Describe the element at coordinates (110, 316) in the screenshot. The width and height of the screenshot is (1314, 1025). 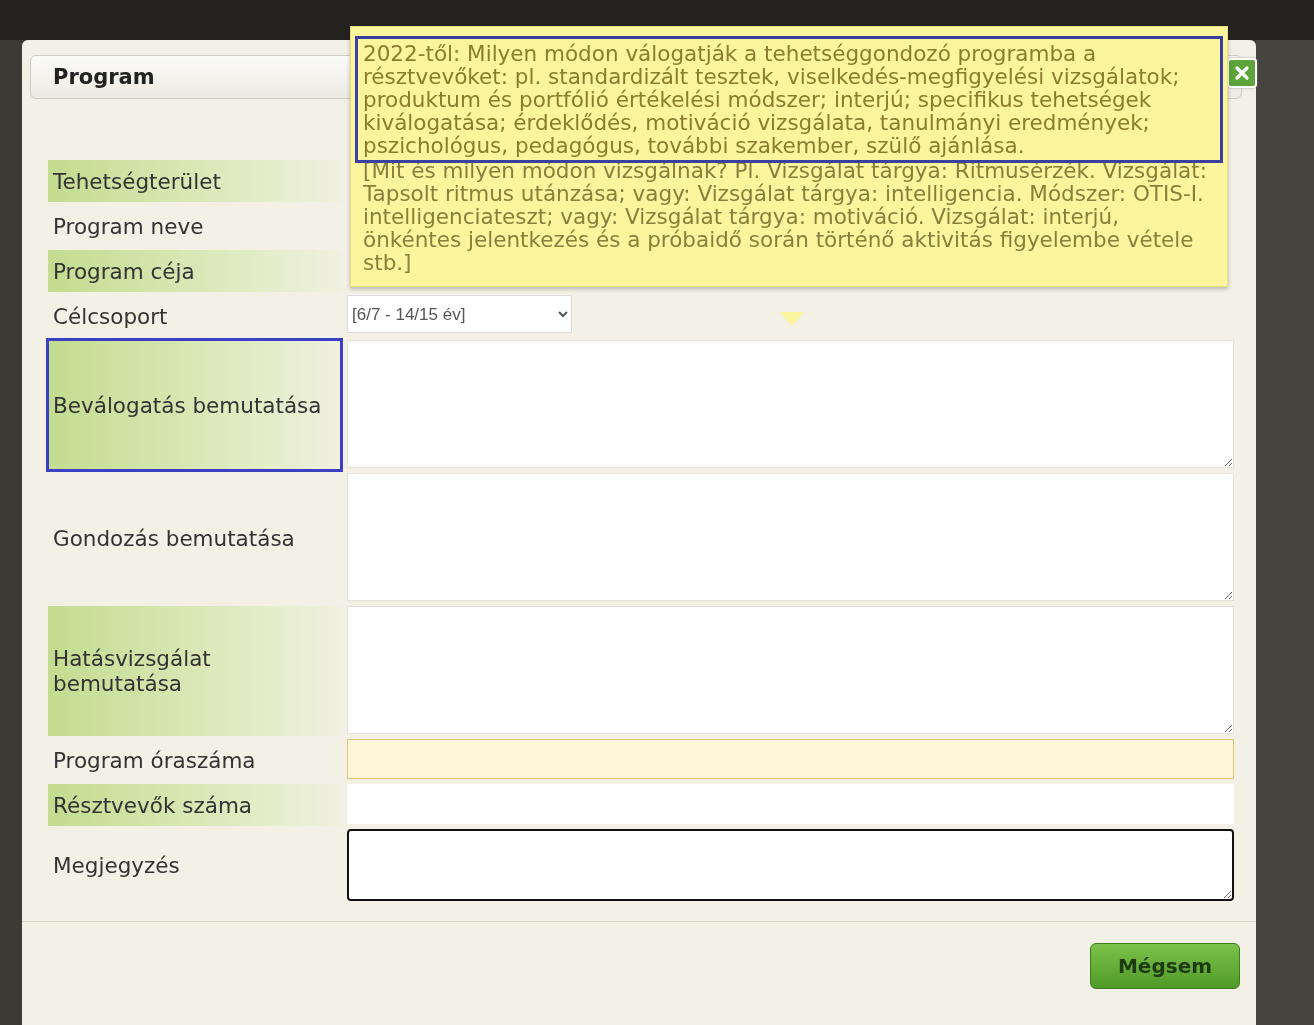
I see `field-label: Célcsoport` at that location.